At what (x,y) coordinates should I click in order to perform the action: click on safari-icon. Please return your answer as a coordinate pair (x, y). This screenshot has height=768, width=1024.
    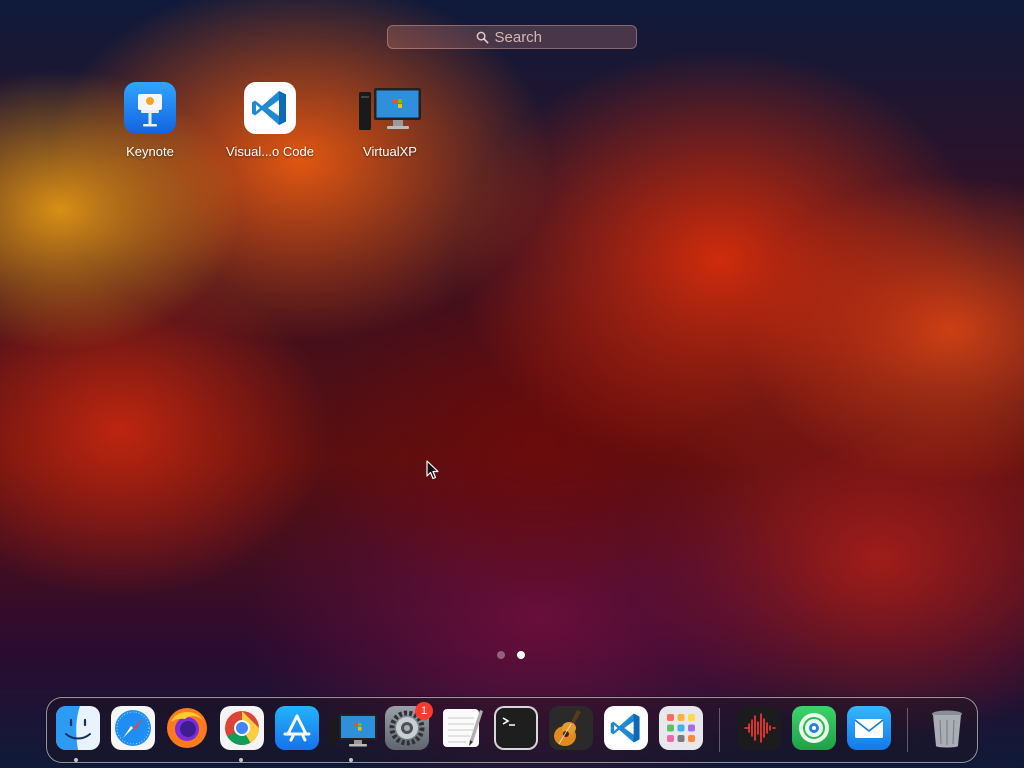
    Looking at the image, I should click on (133, 728).